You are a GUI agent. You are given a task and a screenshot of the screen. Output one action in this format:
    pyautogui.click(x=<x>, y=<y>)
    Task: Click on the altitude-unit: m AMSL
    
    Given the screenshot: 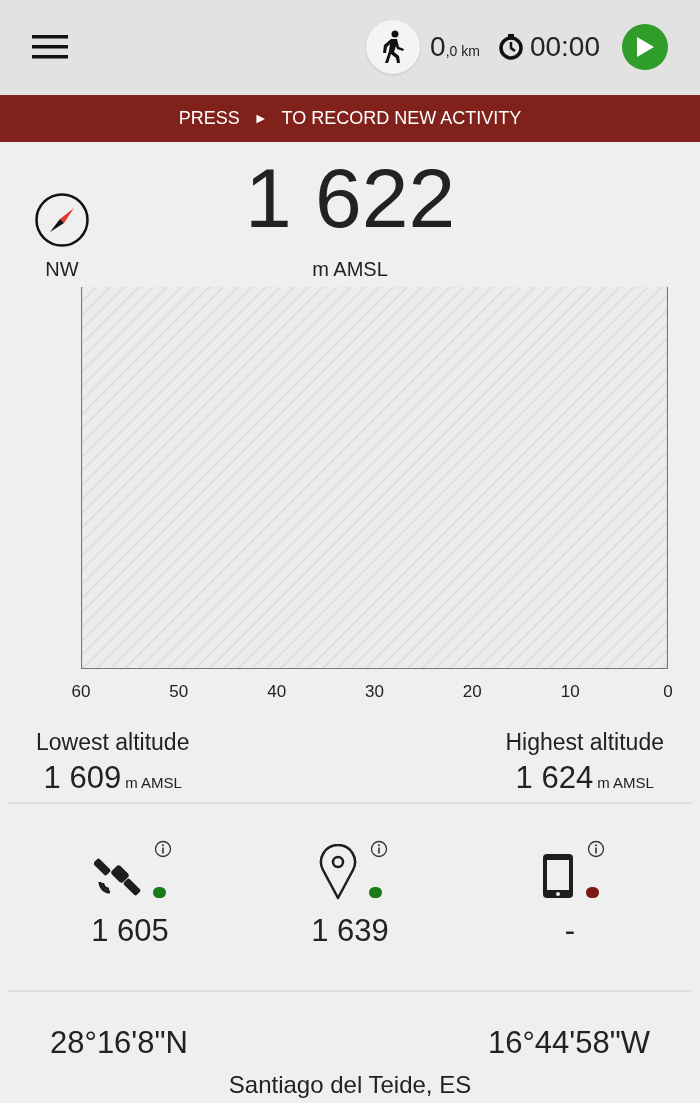 What is the action you would take?
    pyautogui.click(x=350, y=269)
    